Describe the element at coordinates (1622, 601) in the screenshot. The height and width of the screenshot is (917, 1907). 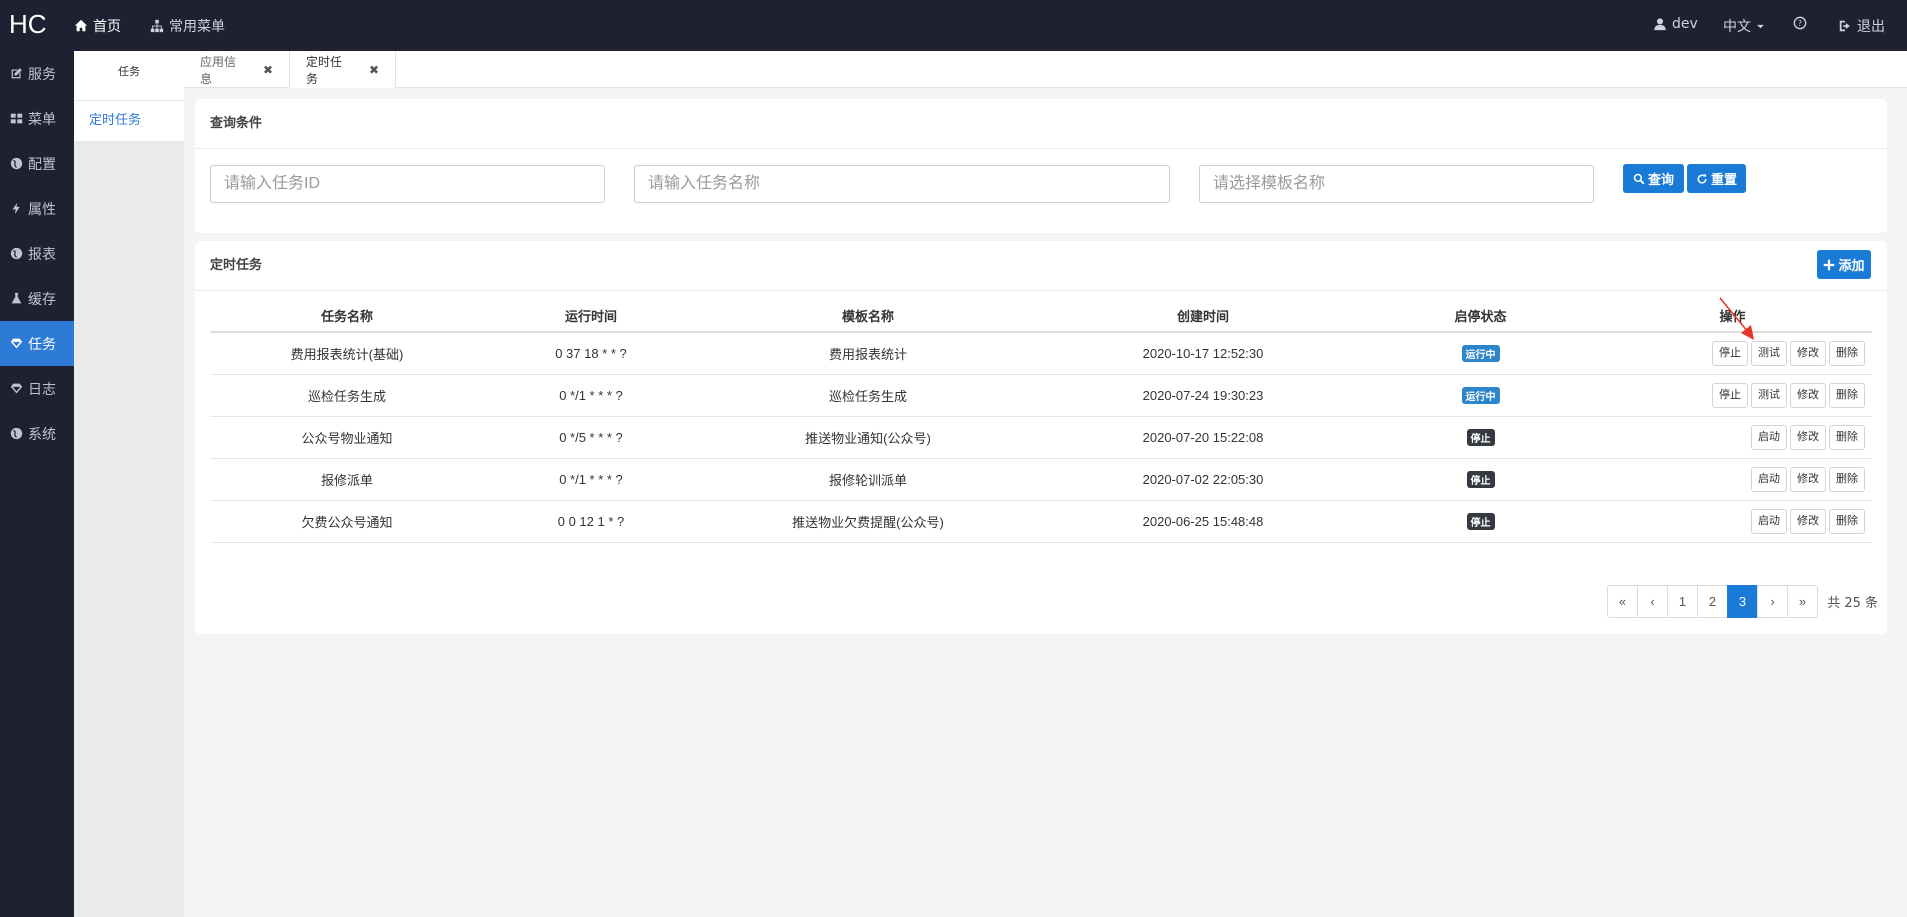
I see `page-first: «` at that location.